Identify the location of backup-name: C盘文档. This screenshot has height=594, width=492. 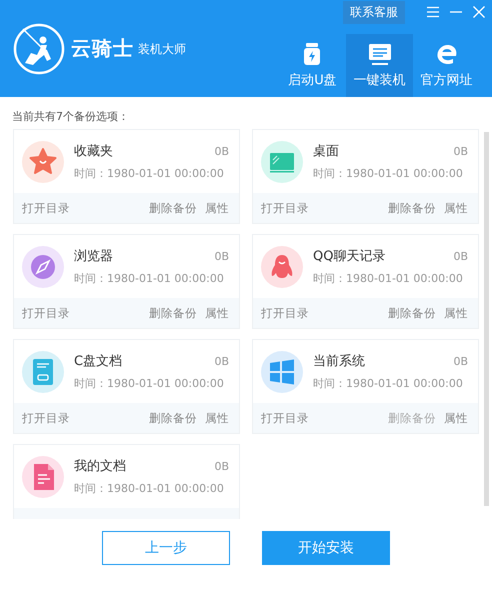
(98, 361).